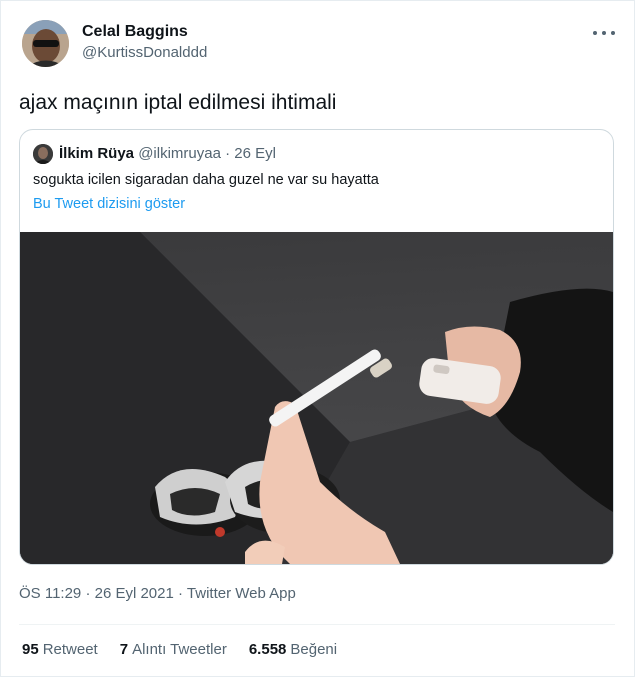 The image size is (635, 677). What do you see at coordinates (97, 153) in the screenshot?
I see `quoted-author-name: İlkim Rüya` at bounding box center [97, 153].